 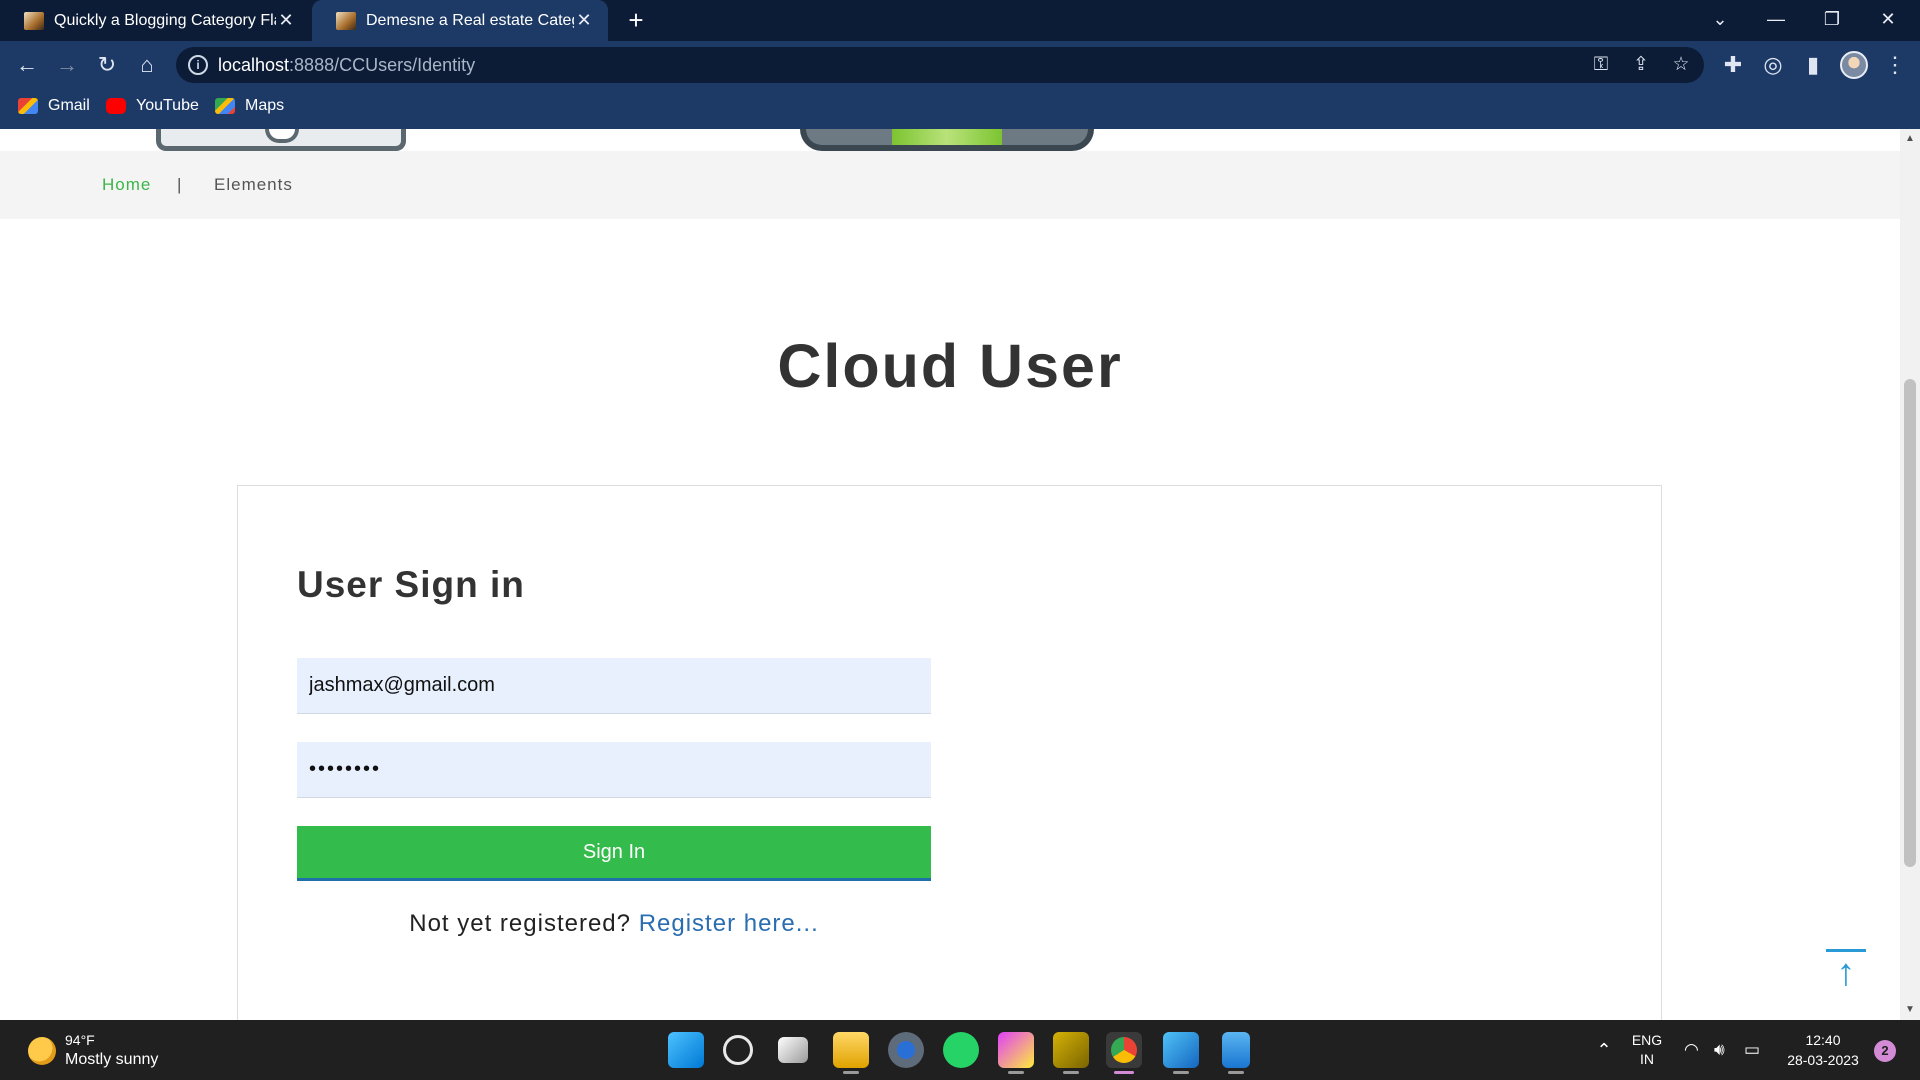 I want to click on system-clock: 12:40 28-03-2023, so click(x=1823, y=1050).